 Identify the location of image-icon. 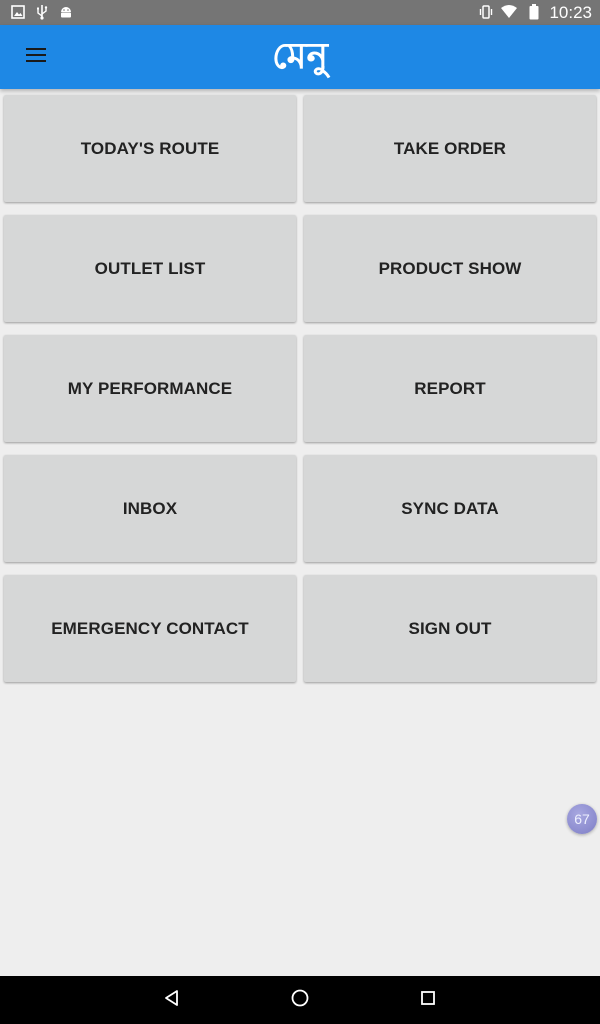
(18, 12).